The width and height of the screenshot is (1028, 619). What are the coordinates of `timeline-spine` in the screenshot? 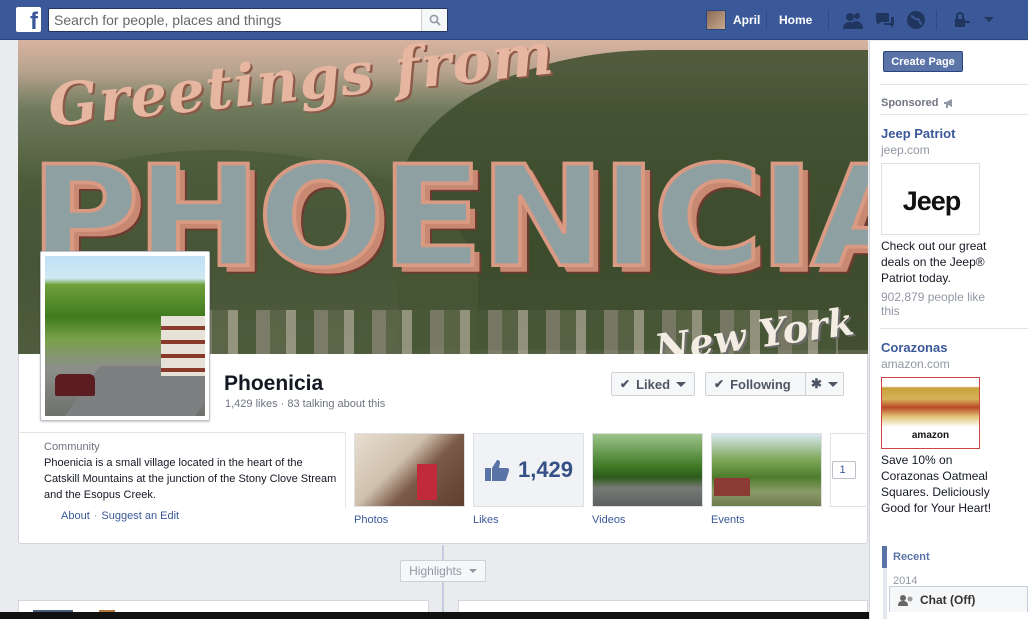 It's located at (443, 582).